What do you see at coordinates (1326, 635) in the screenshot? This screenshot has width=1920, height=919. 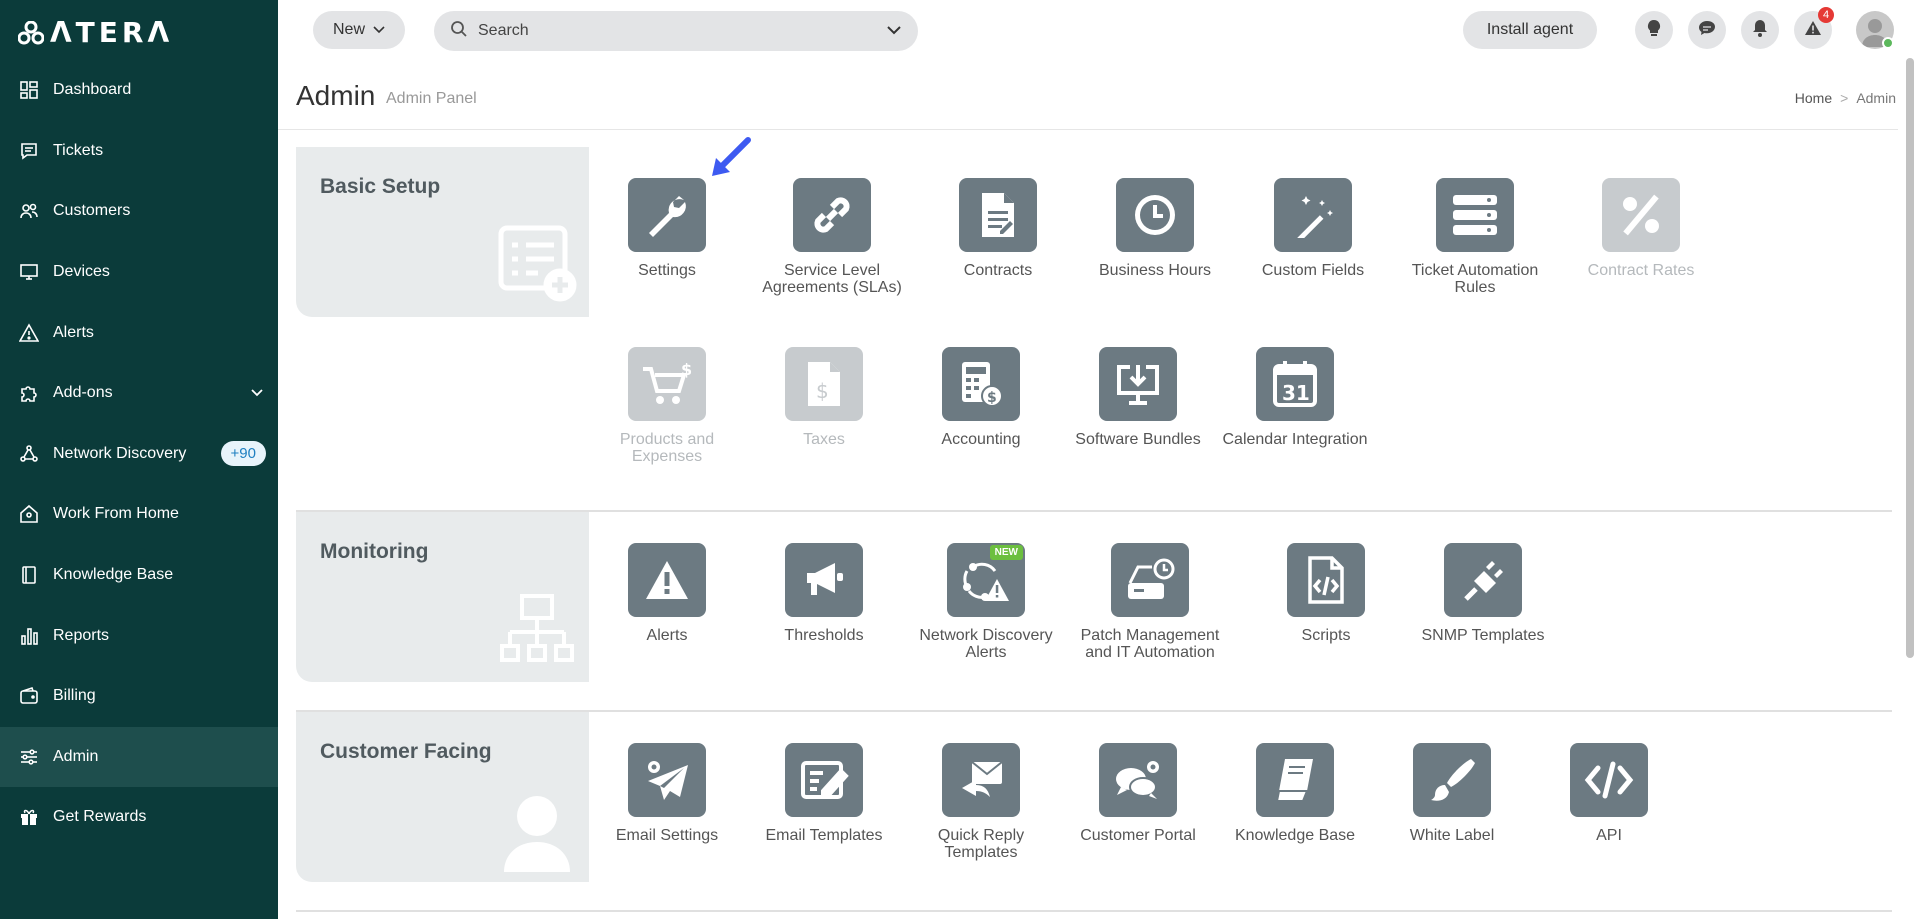 I see `tile-label: Scripts` at bounding box center [1326, 635].